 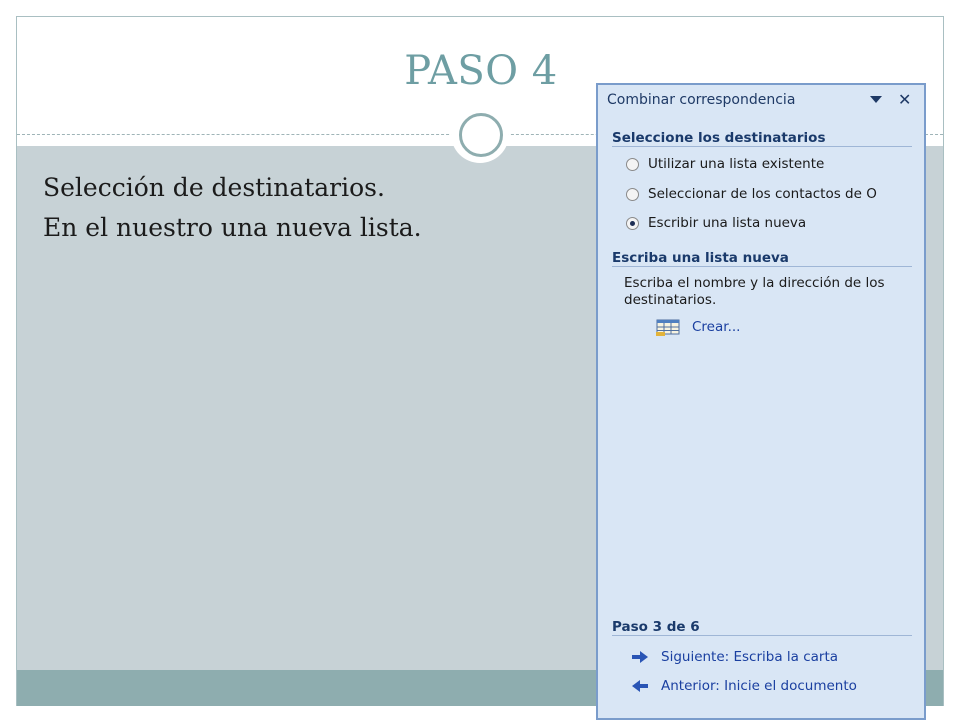 I want to click on circle-ornament, so click(x=480, y=134).